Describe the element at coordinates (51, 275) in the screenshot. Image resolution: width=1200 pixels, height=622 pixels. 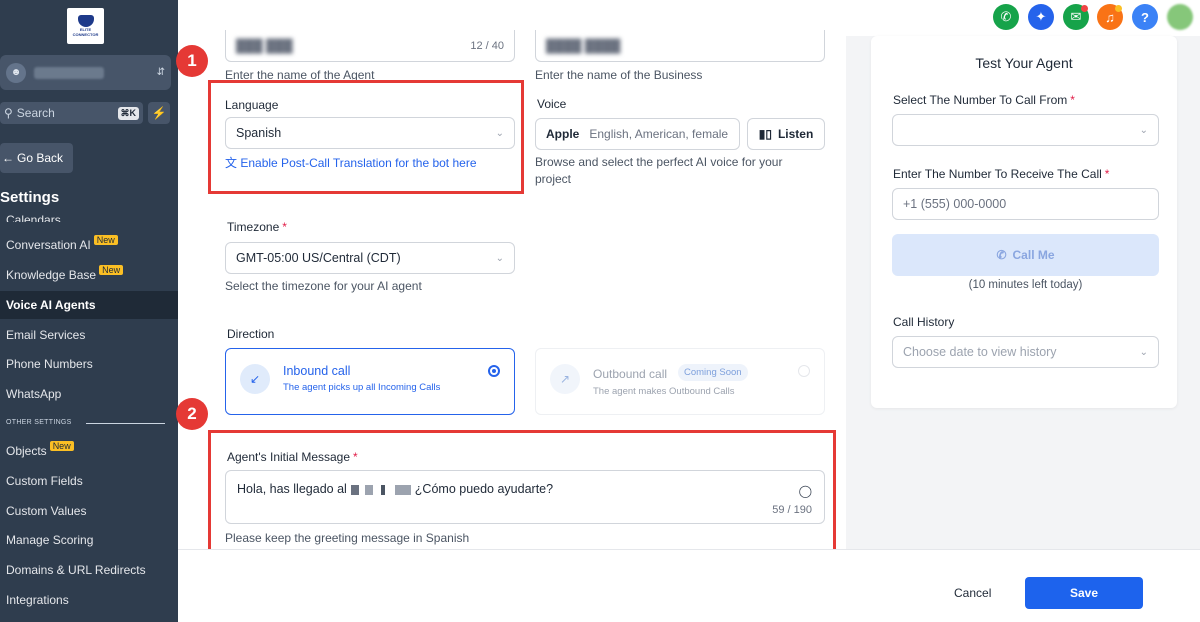
I see `sidebar-item-label: Knowledge Base` at that location.